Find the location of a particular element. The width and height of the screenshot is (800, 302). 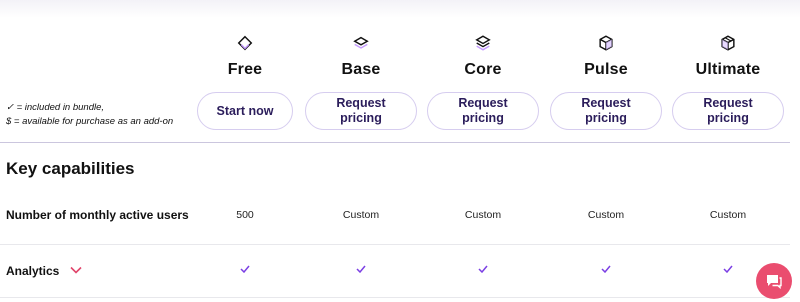

plan-free: Free Start now is located at coordinates (245, 84).